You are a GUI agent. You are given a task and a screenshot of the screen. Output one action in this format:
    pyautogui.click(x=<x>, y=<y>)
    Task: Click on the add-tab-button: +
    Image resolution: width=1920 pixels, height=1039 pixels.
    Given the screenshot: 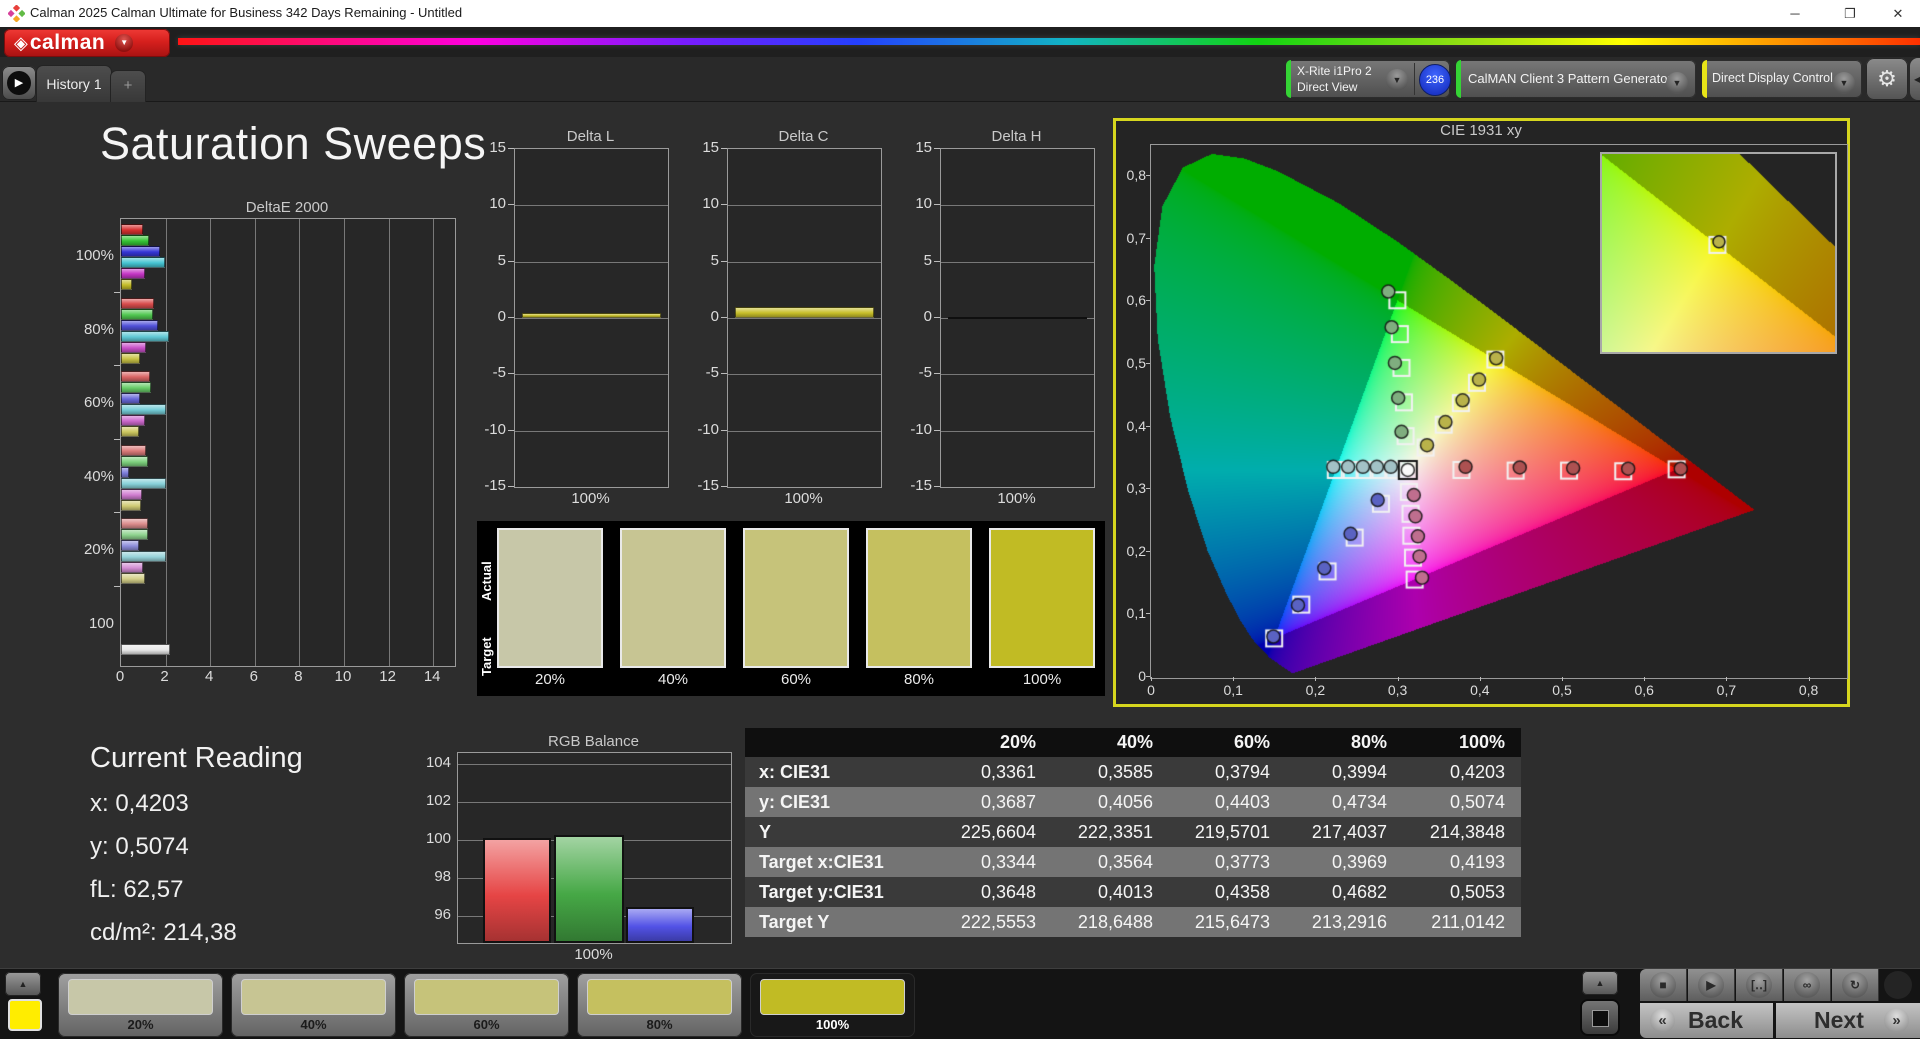 What is the action you would take?
    pyautogui.click(x=128, y=86)
    